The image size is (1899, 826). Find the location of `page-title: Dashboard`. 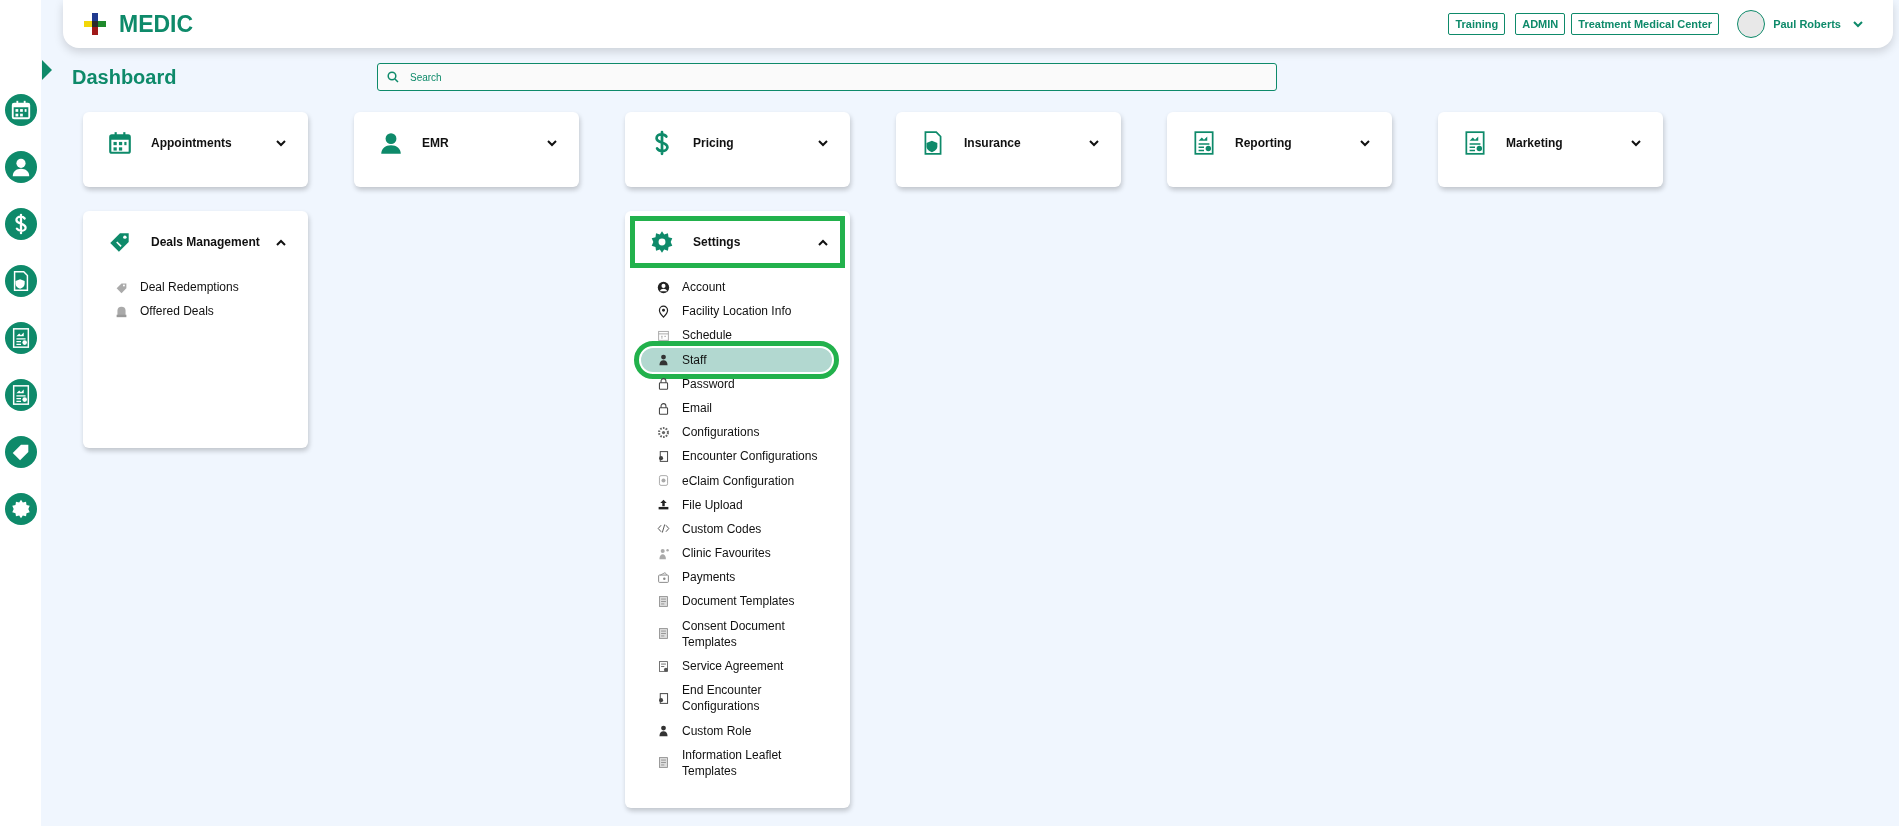

page-title: Dashboard is located at coordinates (125, 77).